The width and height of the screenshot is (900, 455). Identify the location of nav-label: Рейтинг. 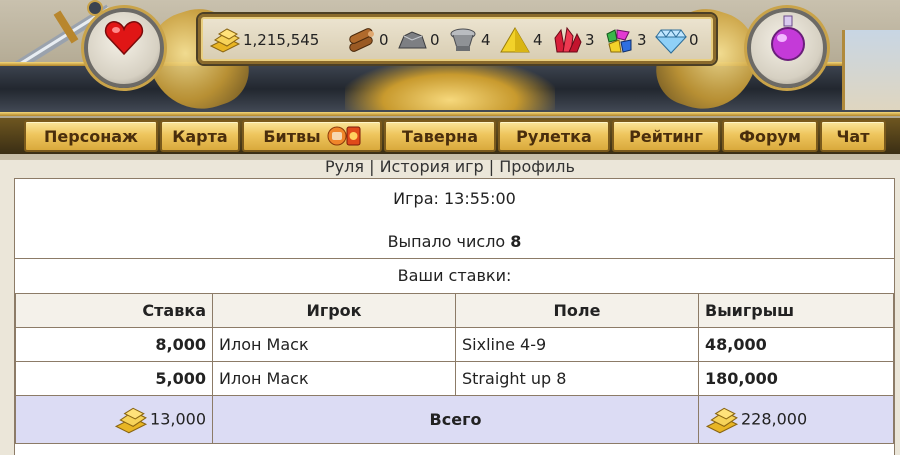
(666, 136).